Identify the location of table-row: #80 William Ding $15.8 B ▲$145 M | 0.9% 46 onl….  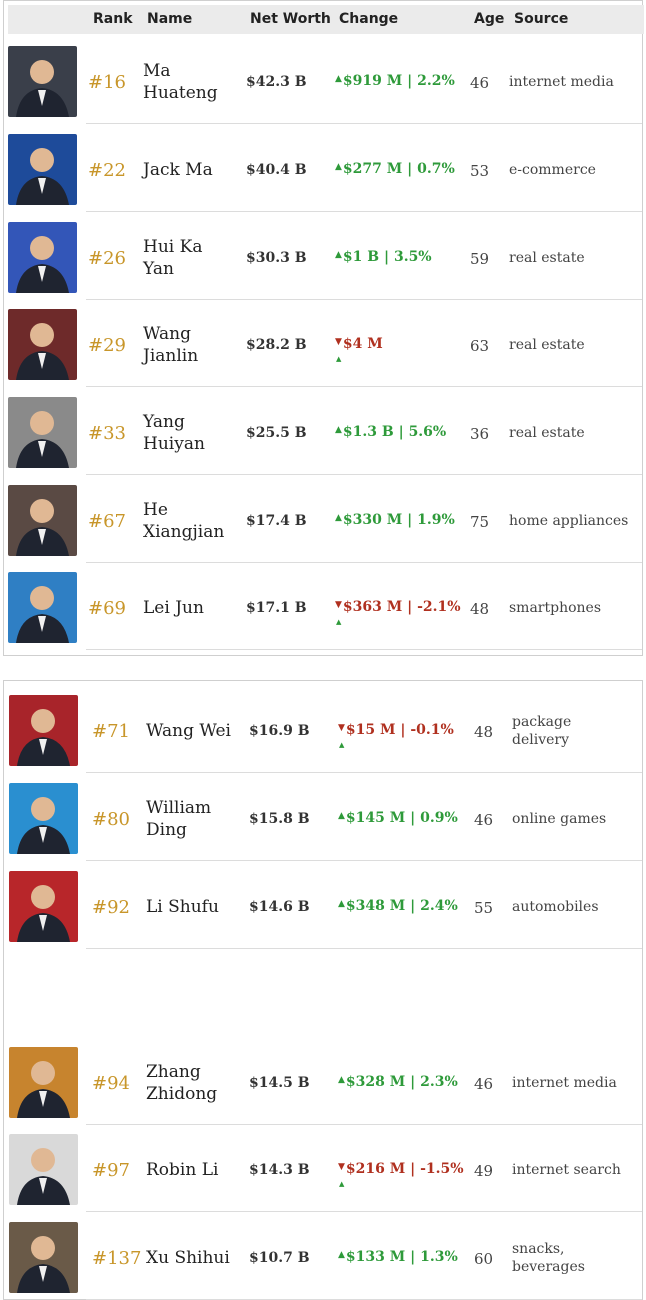
(323, 817).